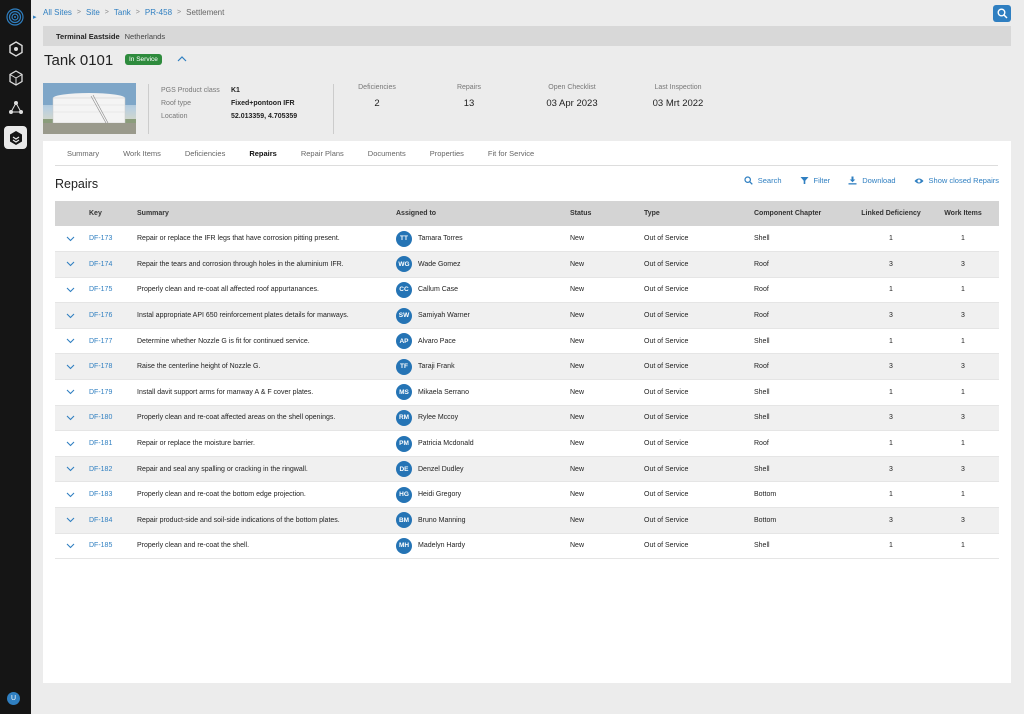 The image size is (1024, 714). I want to click on app-logo-icon, so click(15, 17).